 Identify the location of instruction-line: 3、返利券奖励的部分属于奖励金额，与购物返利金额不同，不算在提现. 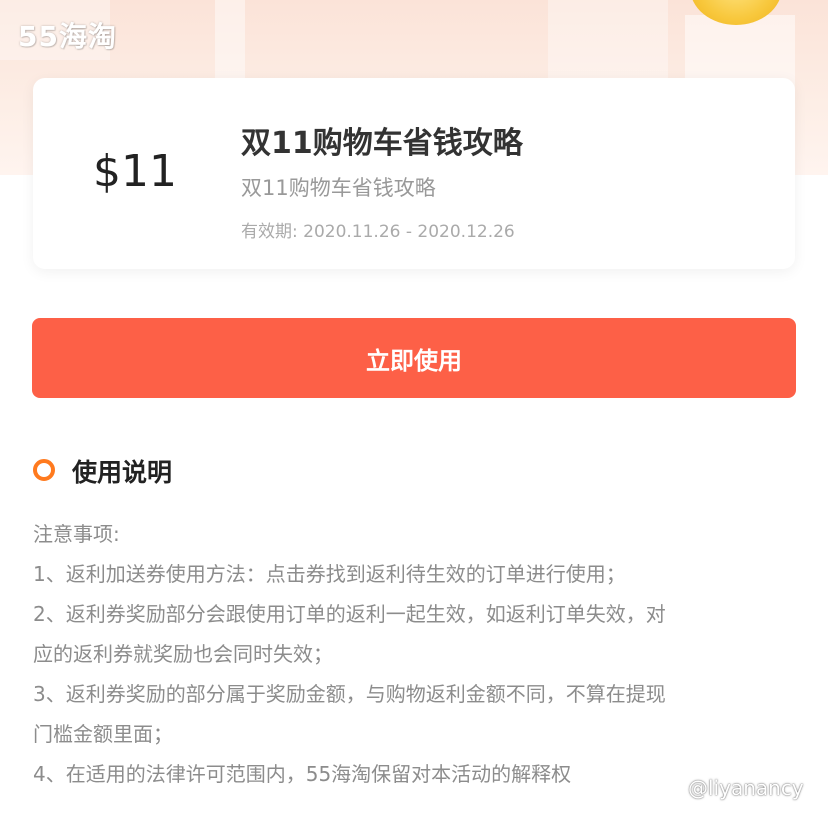
(349, 694).